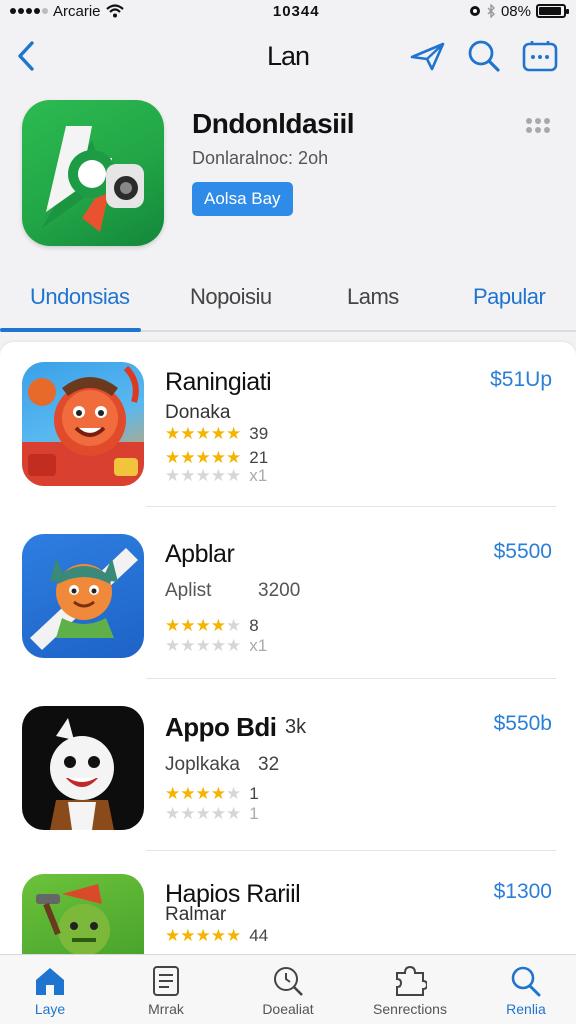 The image size is (576, 1024). What do you see at coordinates (288, 904) in the screenshot?
I see `list-item: Hapios Rariil Ralmar $1300 ★★★★★ 44` at bounding box center [288, 904].